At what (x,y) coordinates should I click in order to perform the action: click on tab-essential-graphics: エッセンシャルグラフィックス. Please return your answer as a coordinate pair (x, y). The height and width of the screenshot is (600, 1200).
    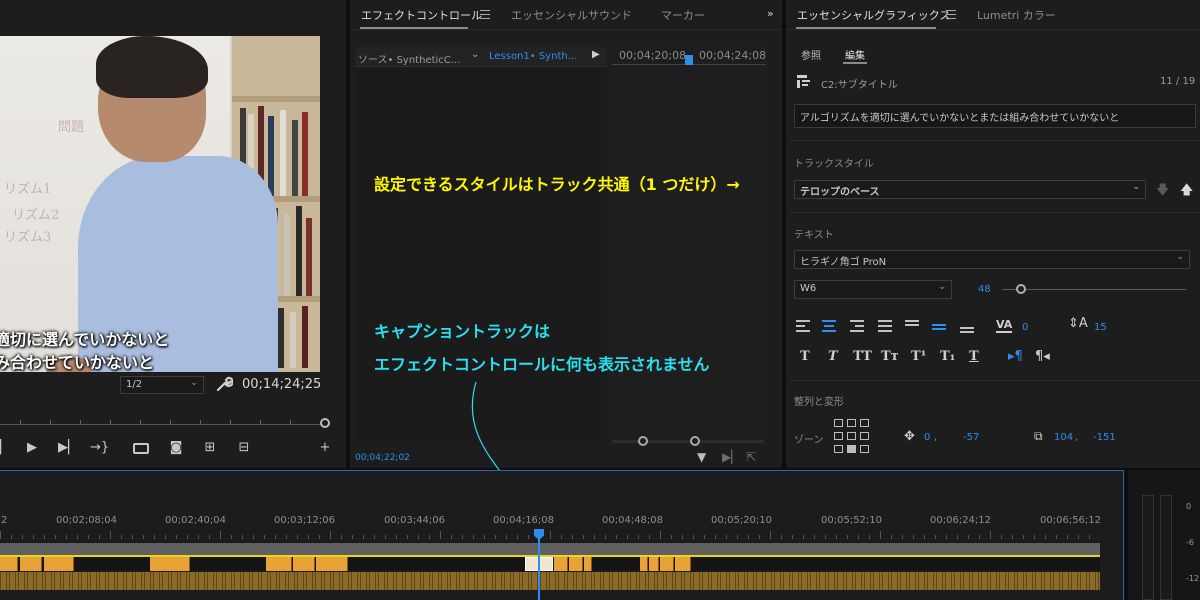
    Looking at the image, I should click on (873, 15).